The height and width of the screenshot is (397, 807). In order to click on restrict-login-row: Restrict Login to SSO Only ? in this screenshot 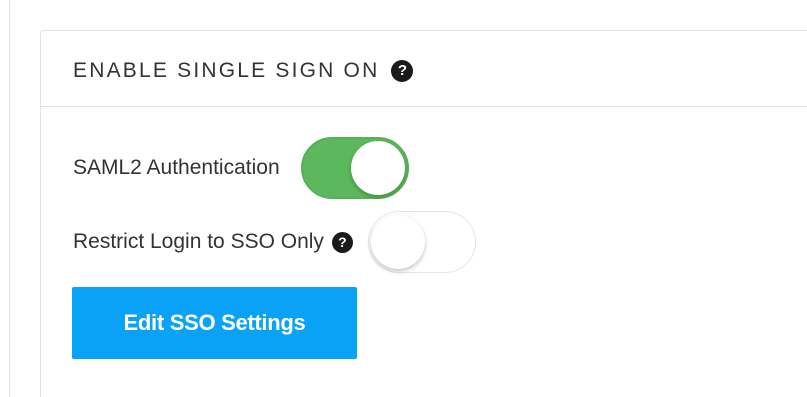, I will do `click(274, 242)`.